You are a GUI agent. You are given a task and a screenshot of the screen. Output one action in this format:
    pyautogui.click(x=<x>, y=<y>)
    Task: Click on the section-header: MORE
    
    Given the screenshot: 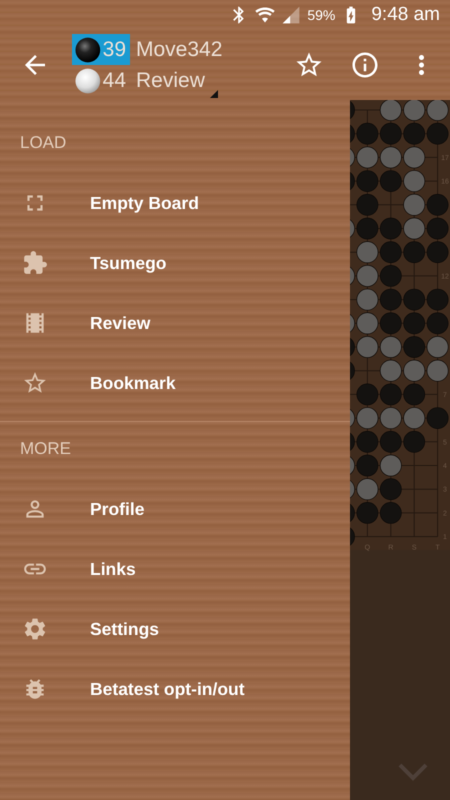 What is the action you would take?
    pyautogui.click(x=45, y=449)
    